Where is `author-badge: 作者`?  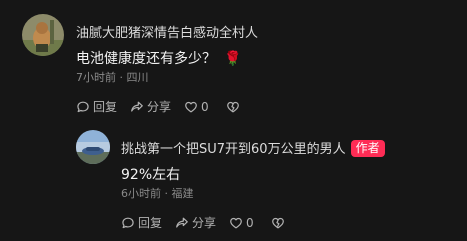
author-badge: 作者 is located at coordinates (367, 148).